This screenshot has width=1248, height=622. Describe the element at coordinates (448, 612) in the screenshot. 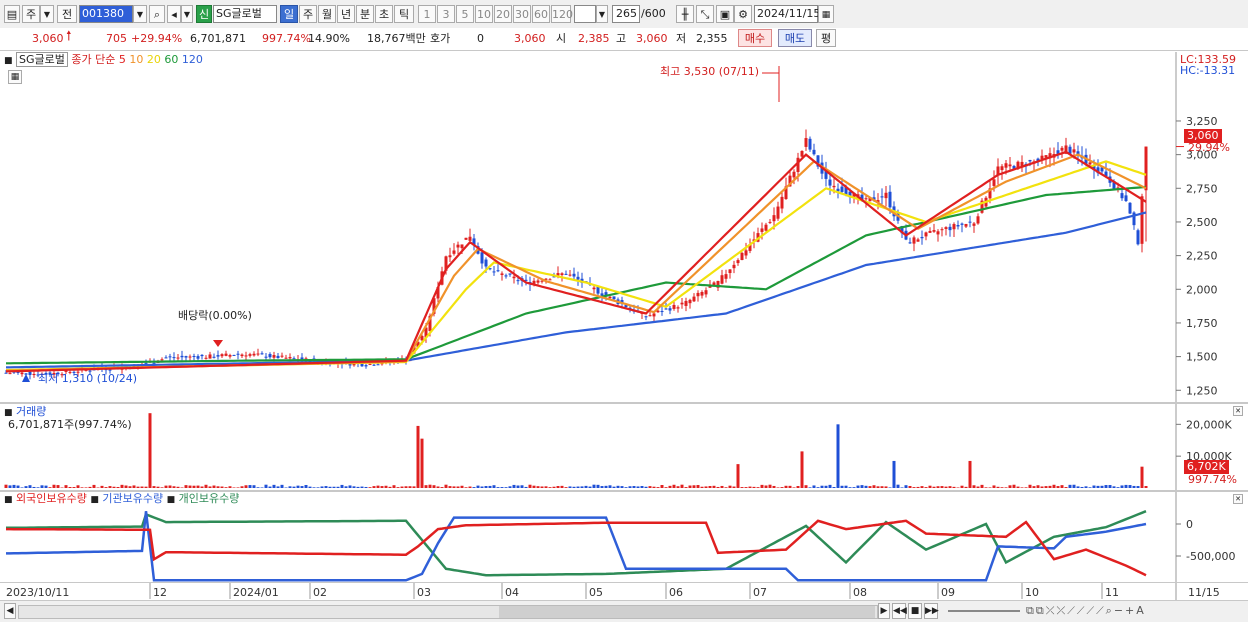

I see `scrollbar-track` at that location.